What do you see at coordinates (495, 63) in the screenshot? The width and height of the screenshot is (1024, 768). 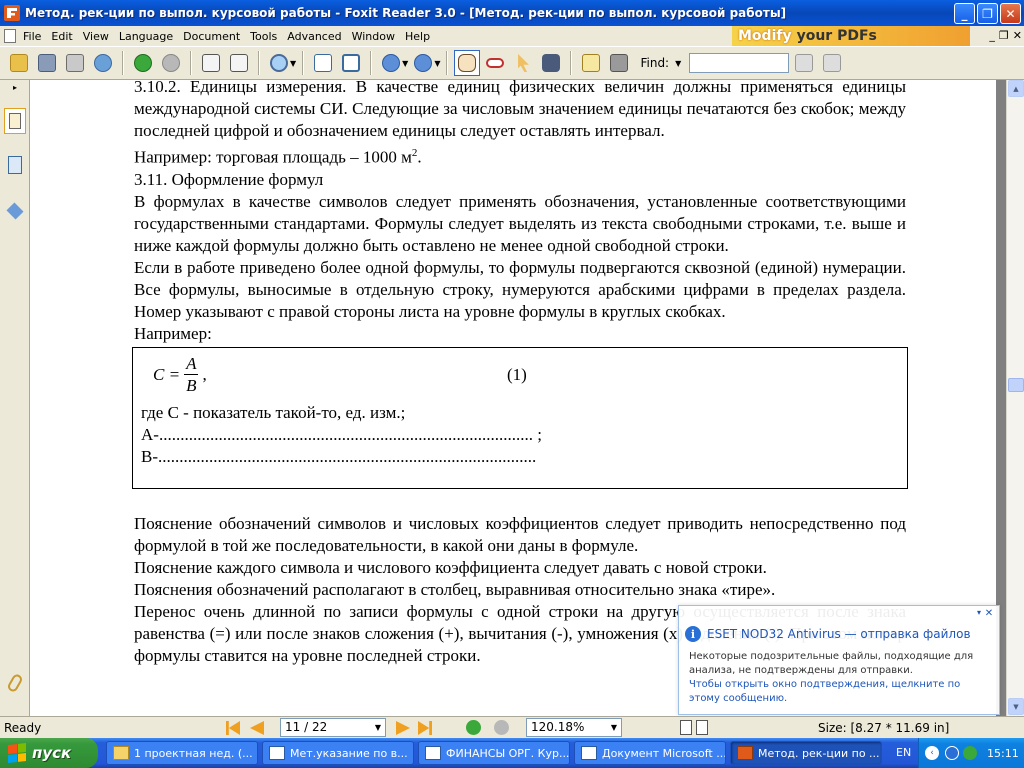 I see `select-text-button` at bounding box center [495, 63].